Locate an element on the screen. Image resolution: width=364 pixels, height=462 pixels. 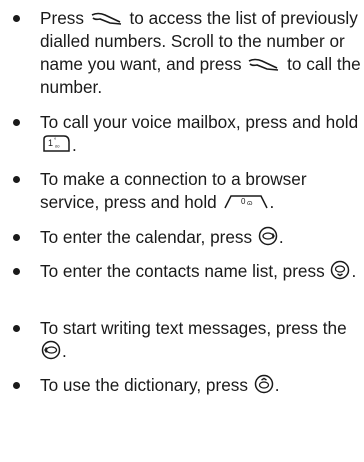
scroll-left-icon is located at coordinates (51, 350).